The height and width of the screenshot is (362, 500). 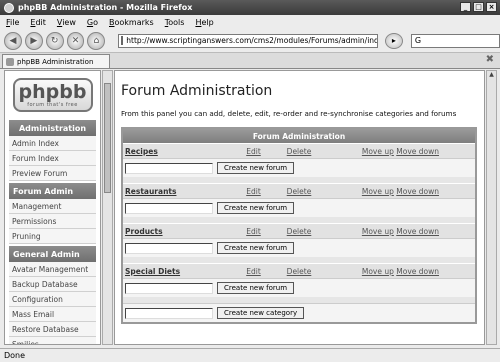 What do you see at coordinates (52, 158) in the screenshot?
I see `sidebar-item-forum-index: Forum Index` at bounding box center [52, 158].